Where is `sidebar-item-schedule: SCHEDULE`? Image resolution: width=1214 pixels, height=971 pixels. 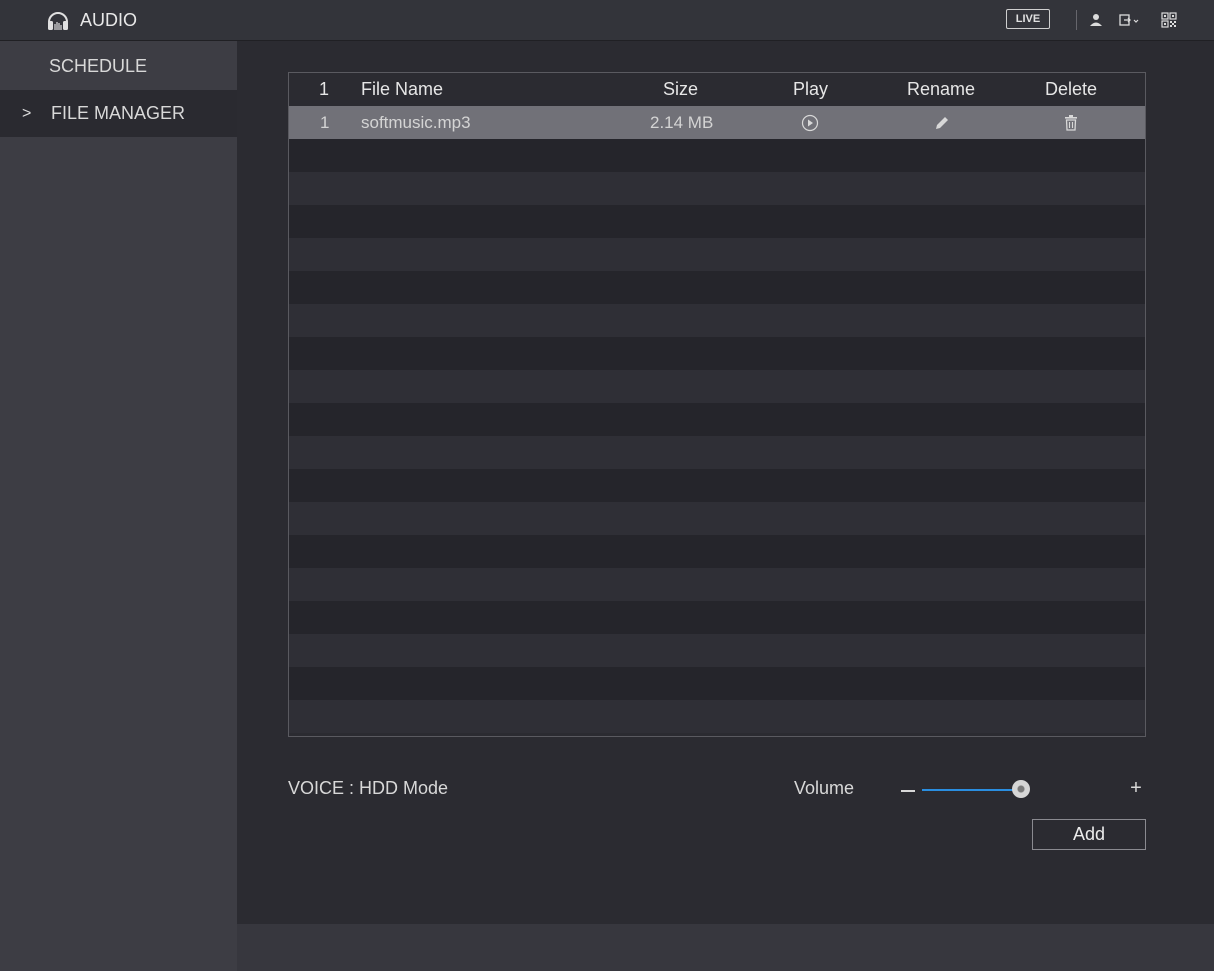 sidebar-item-schedule: SCHEDULE is located at coordinates (118, 66).